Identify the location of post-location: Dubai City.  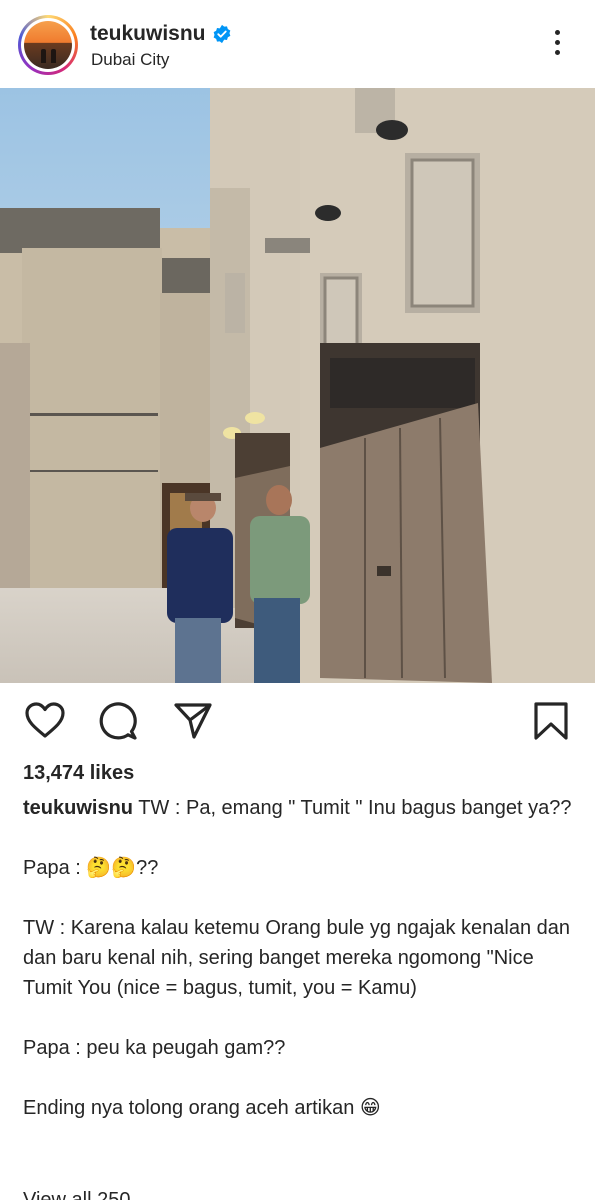
(130, 60).